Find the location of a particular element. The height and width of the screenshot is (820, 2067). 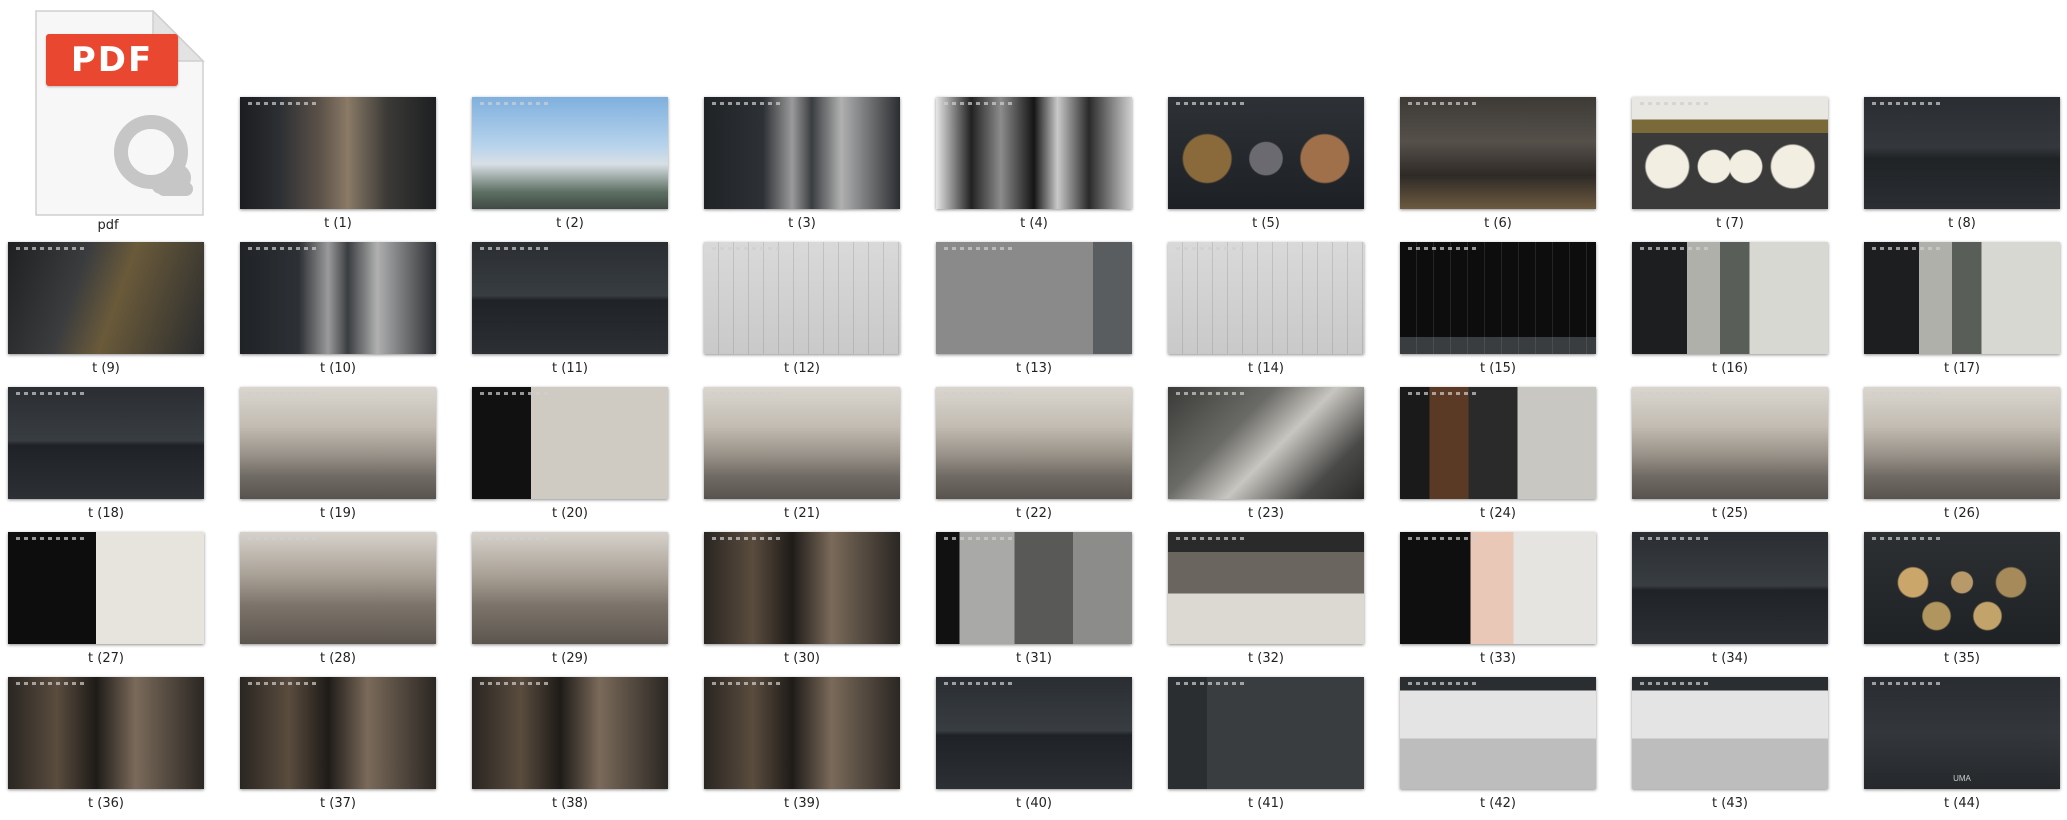

thumbnail-item: t (28) is located at coordinates (338, 599).